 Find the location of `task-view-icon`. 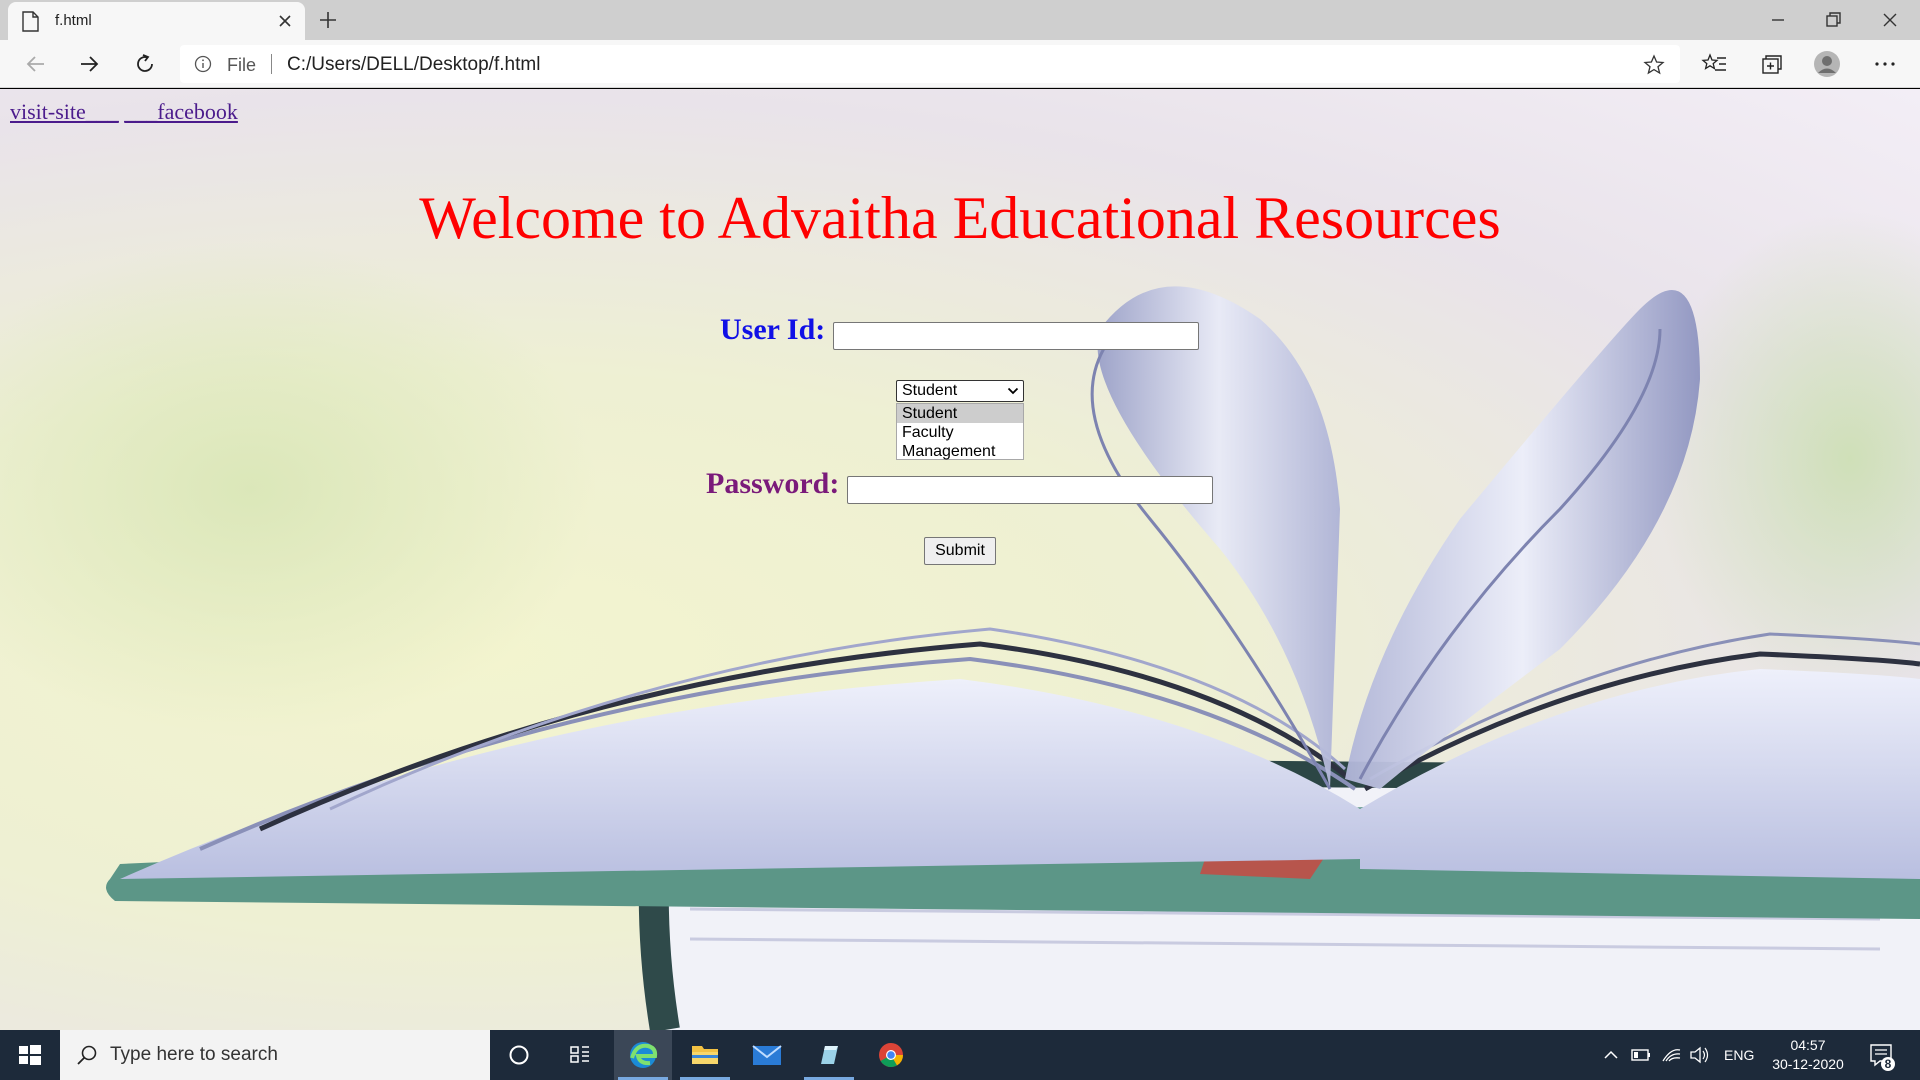

task-view-icon is located at coordinates (579, 1054).